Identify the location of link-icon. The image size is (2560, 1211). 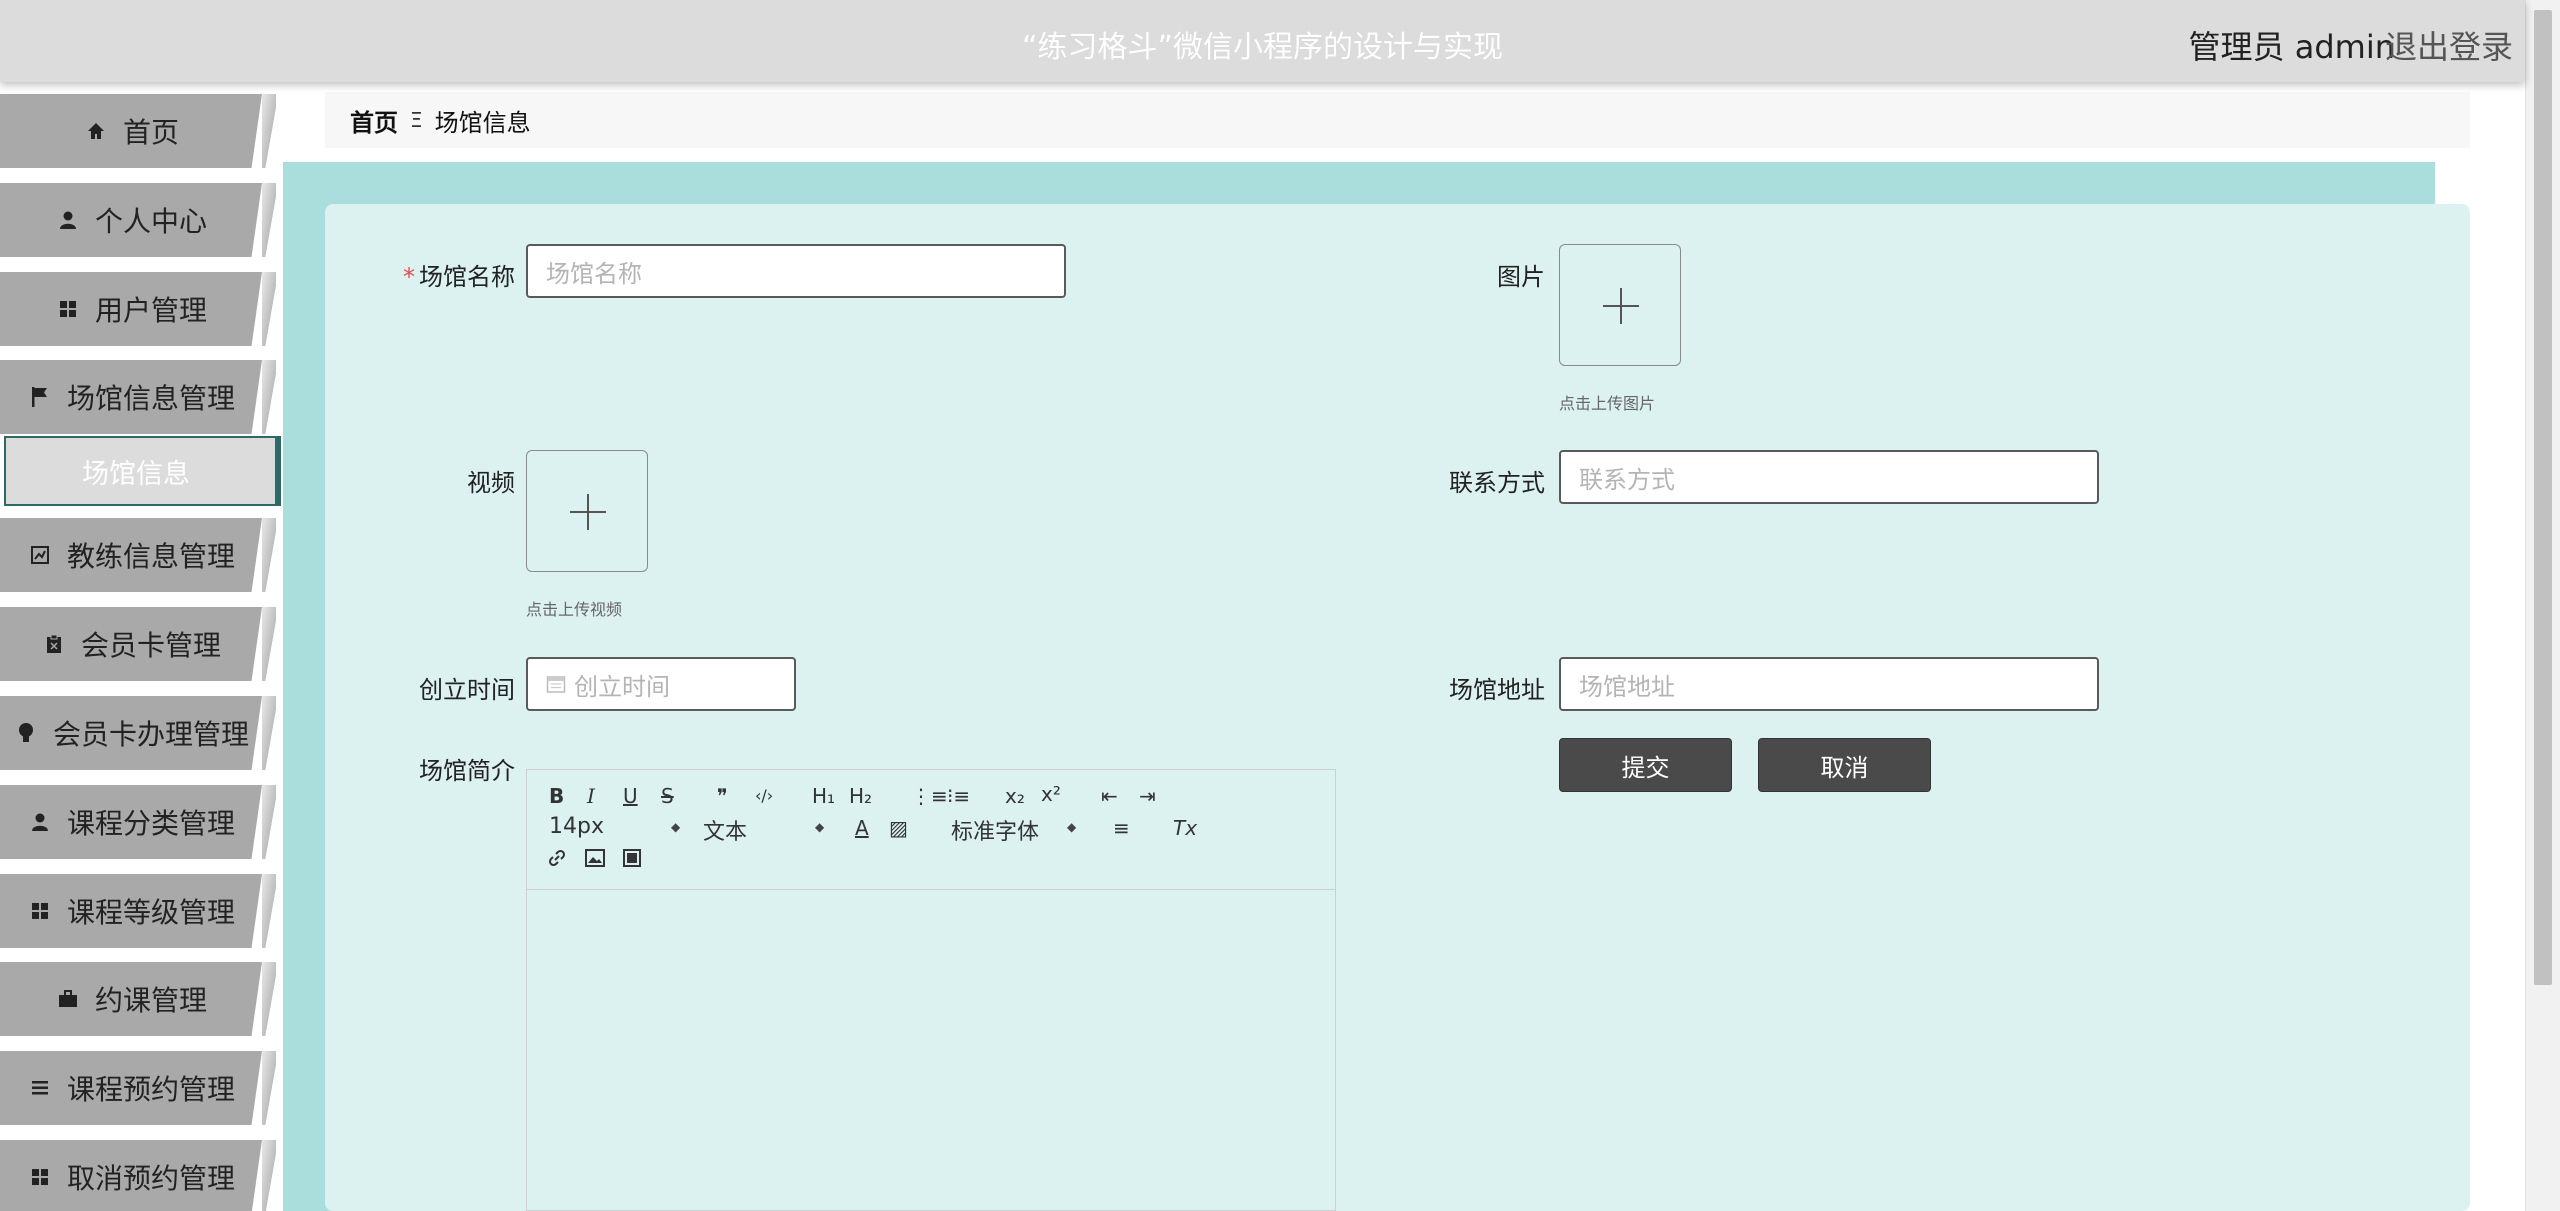
(557, 861).